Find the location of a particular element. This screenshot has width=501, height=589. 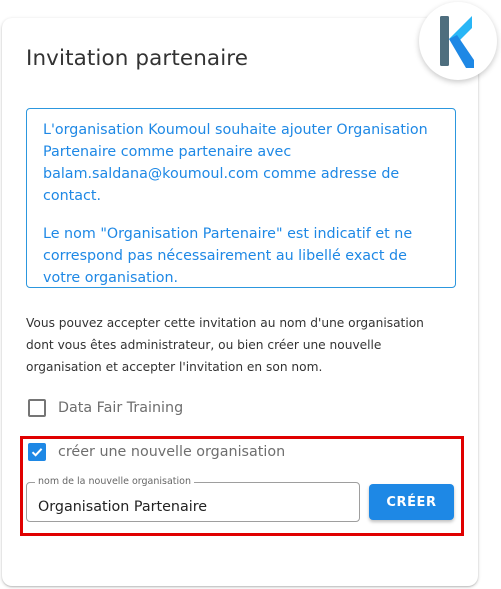

new-org-label: créer une nouvelle organisation is located at coordinates (172, 452).